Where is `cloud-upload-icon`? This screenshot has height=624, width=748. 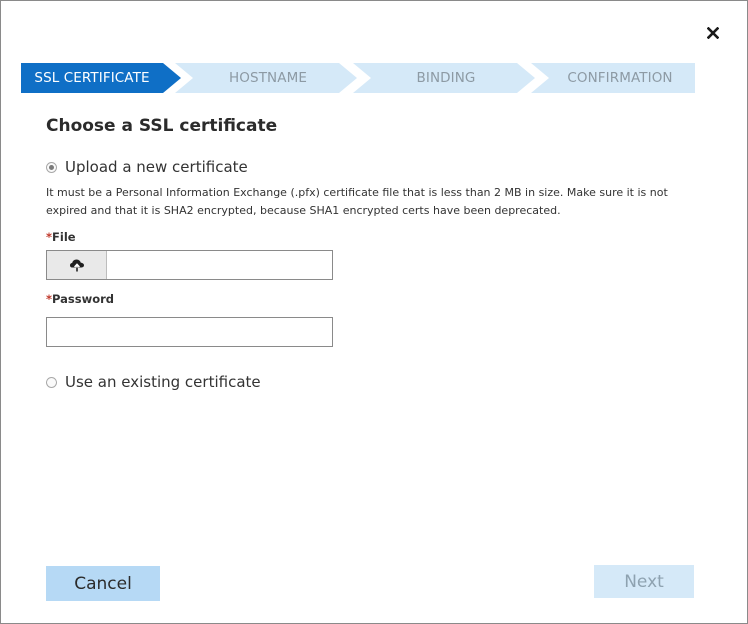 cloud-upload-icon is located at coordinates (76, 265).